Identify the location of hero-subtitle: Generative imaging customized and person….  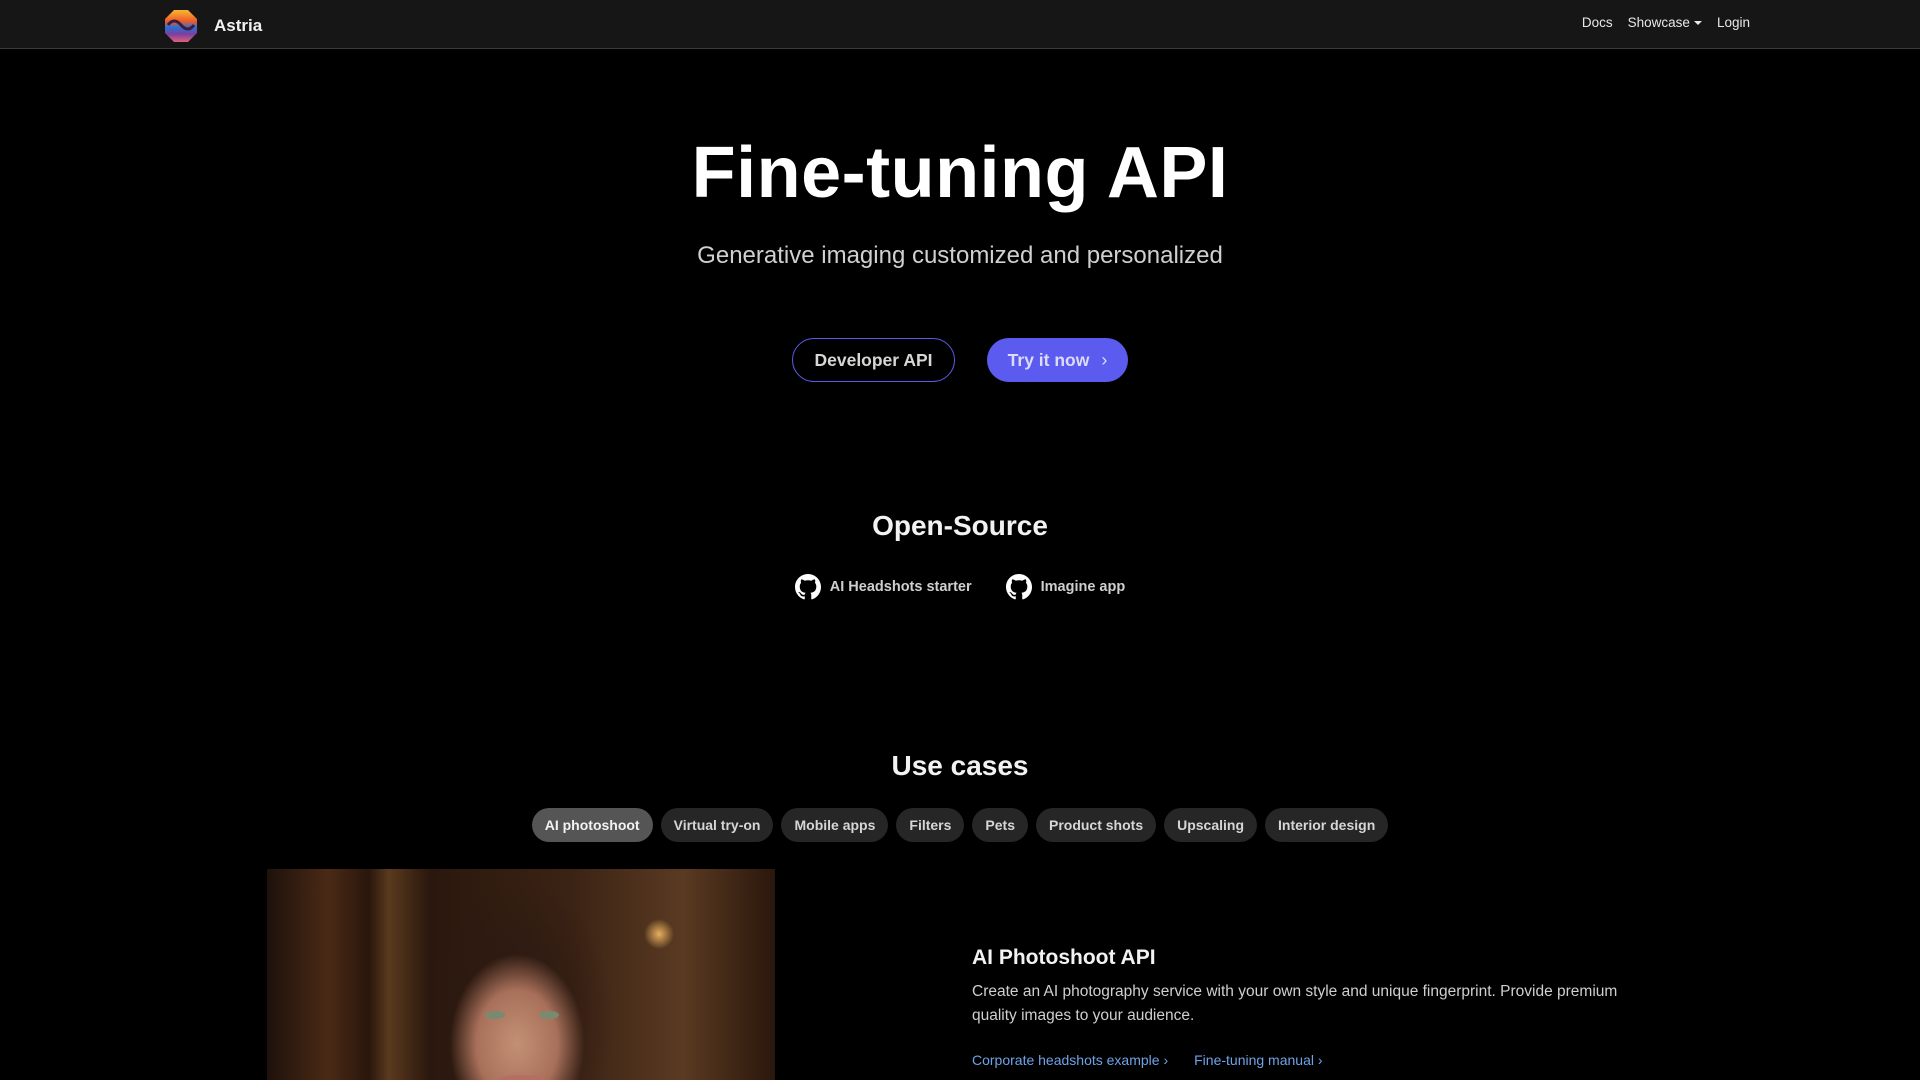
(960, 255).